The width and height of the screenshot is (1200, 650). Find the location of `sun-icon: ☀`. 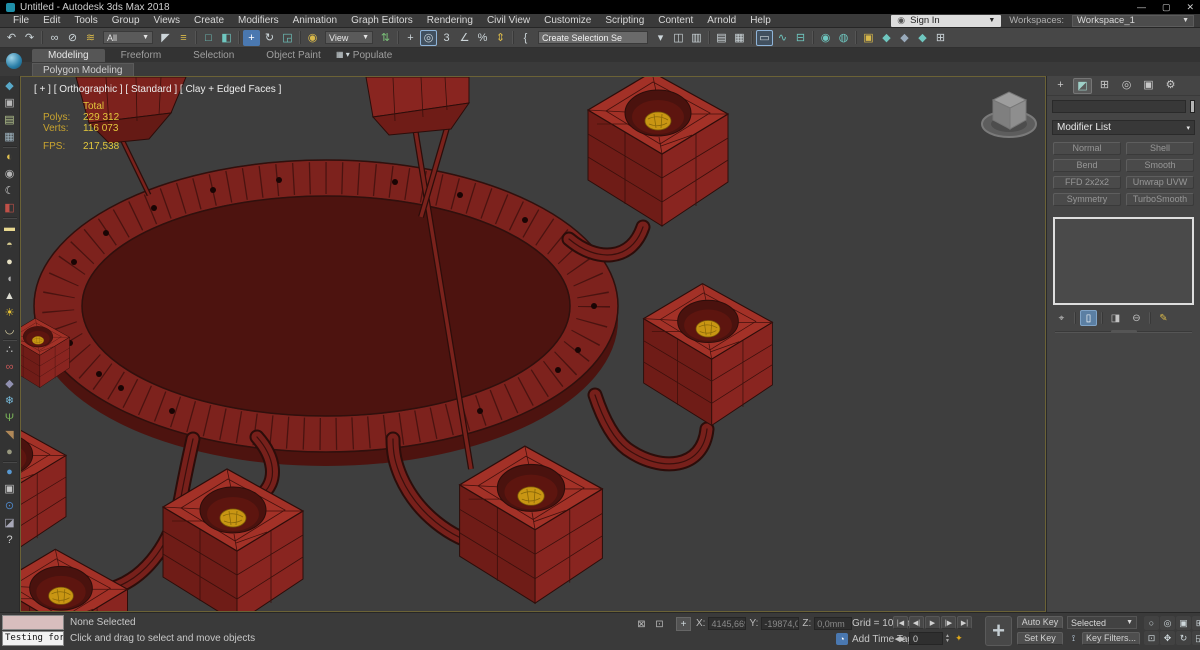

sun-icon: ☀ is located at coordinates (10, 313).